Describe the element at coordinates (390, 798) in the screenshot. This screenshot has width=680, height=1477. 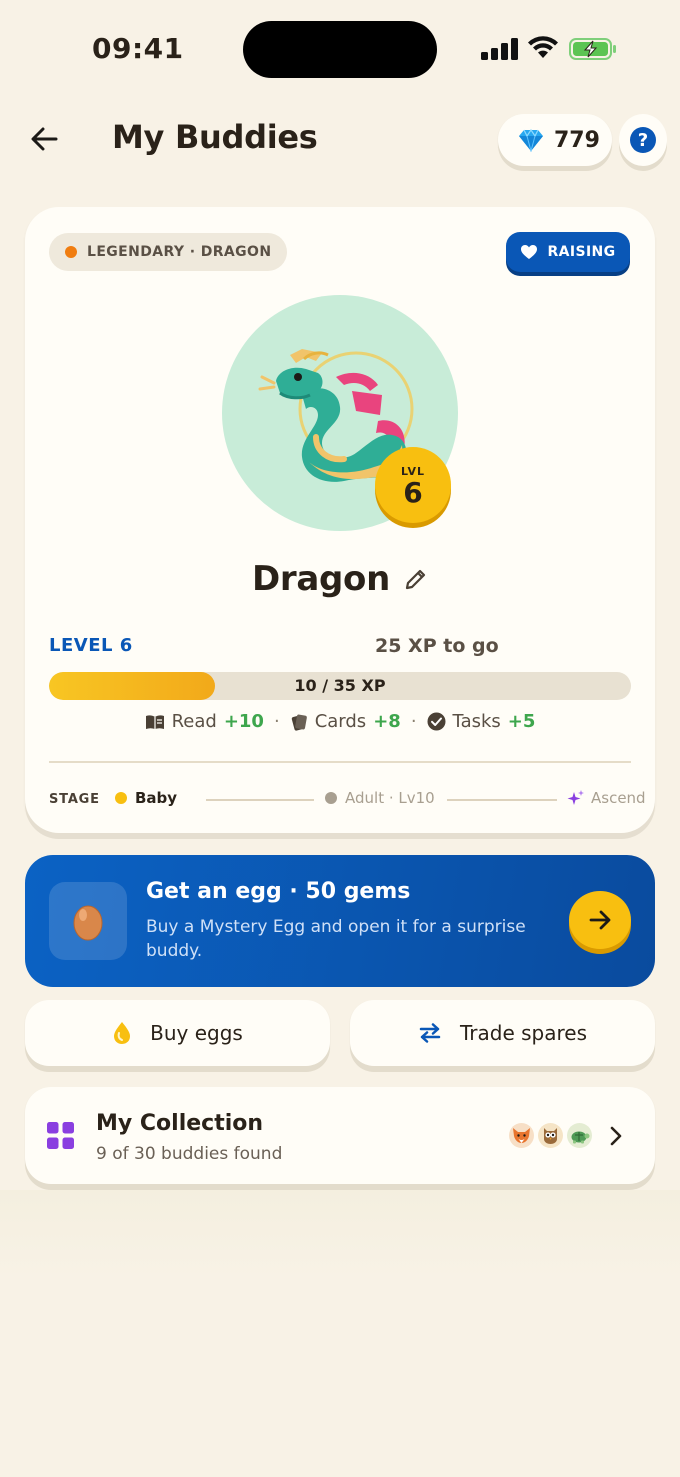
I see `stage-next-label: Adult · Lv10` at that location.